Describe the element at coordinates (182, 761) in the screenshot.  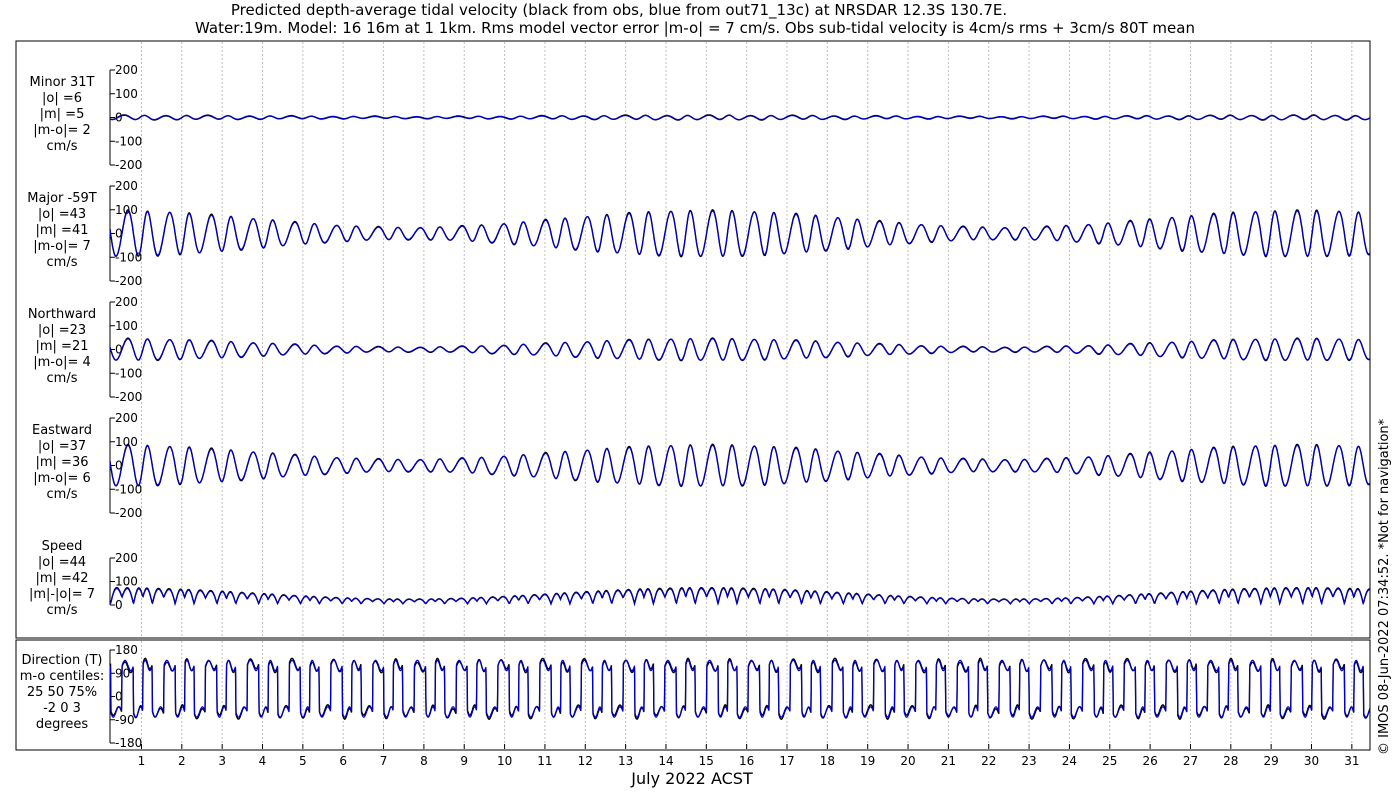
I see `x-tick-label: 2` at that location.